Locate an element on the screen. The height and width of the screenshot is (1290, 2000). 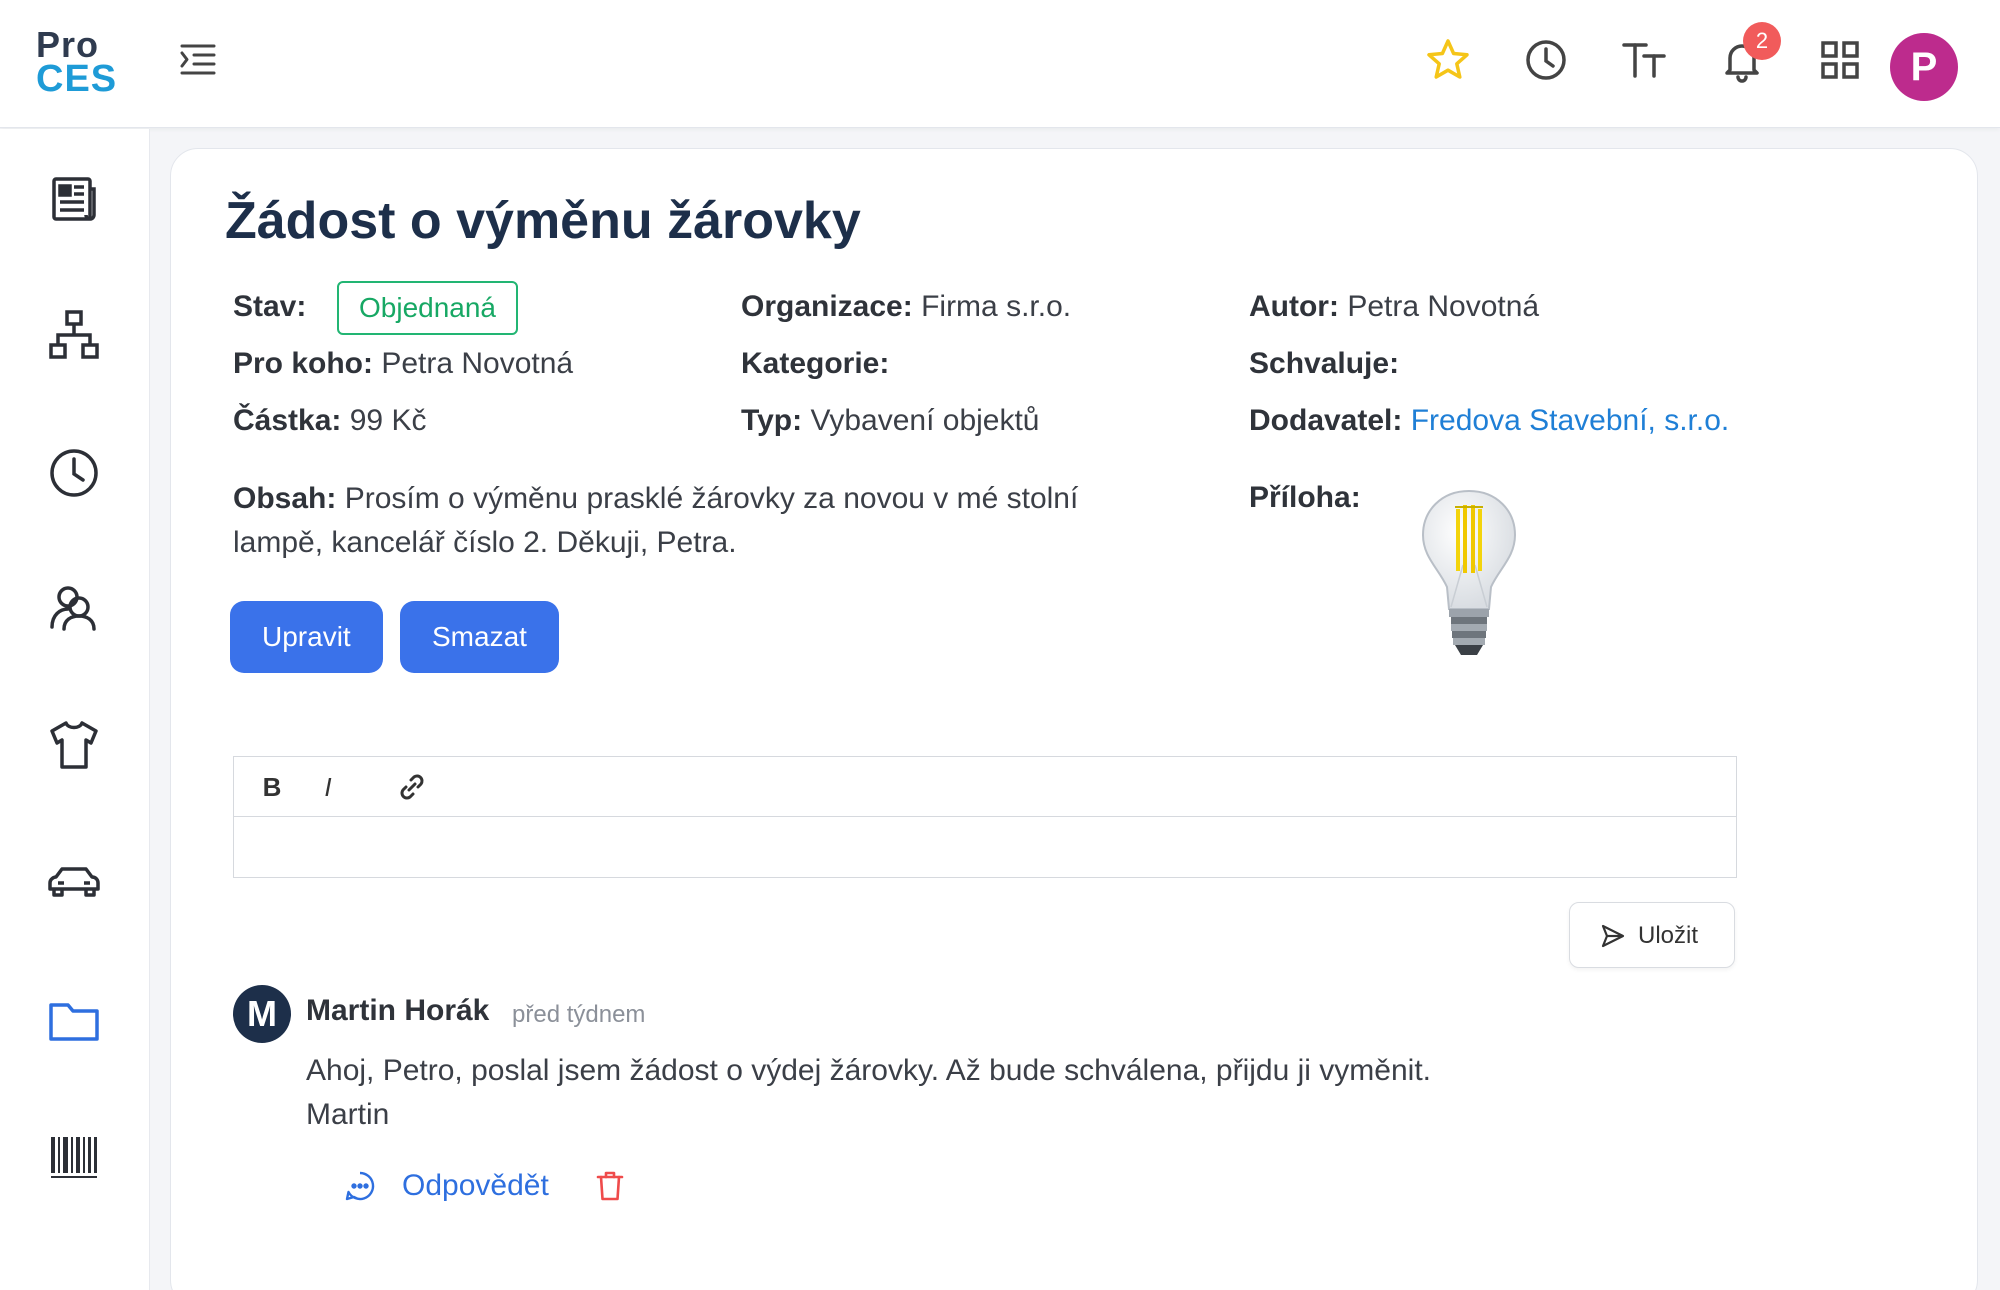
car-icon is located at coordinates (74, 882).